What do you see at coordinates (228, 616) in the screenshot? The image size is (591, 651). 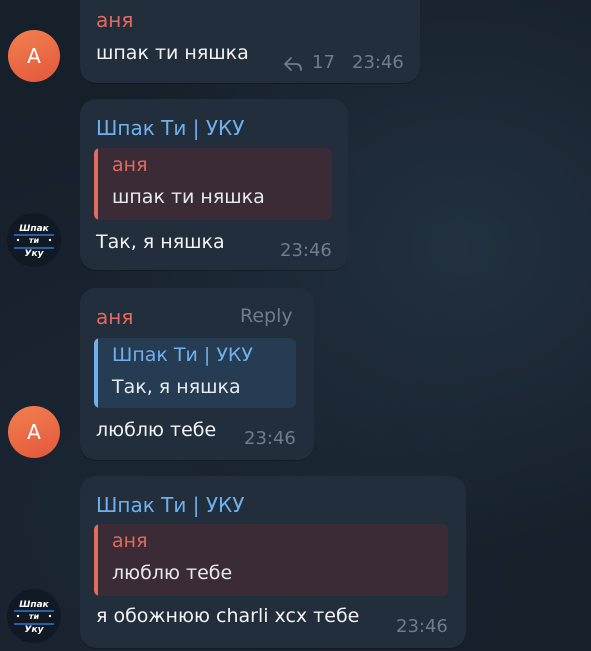 I see `message-text: я обожнюю charli xcx тебе` at bounding box center [228, 616].